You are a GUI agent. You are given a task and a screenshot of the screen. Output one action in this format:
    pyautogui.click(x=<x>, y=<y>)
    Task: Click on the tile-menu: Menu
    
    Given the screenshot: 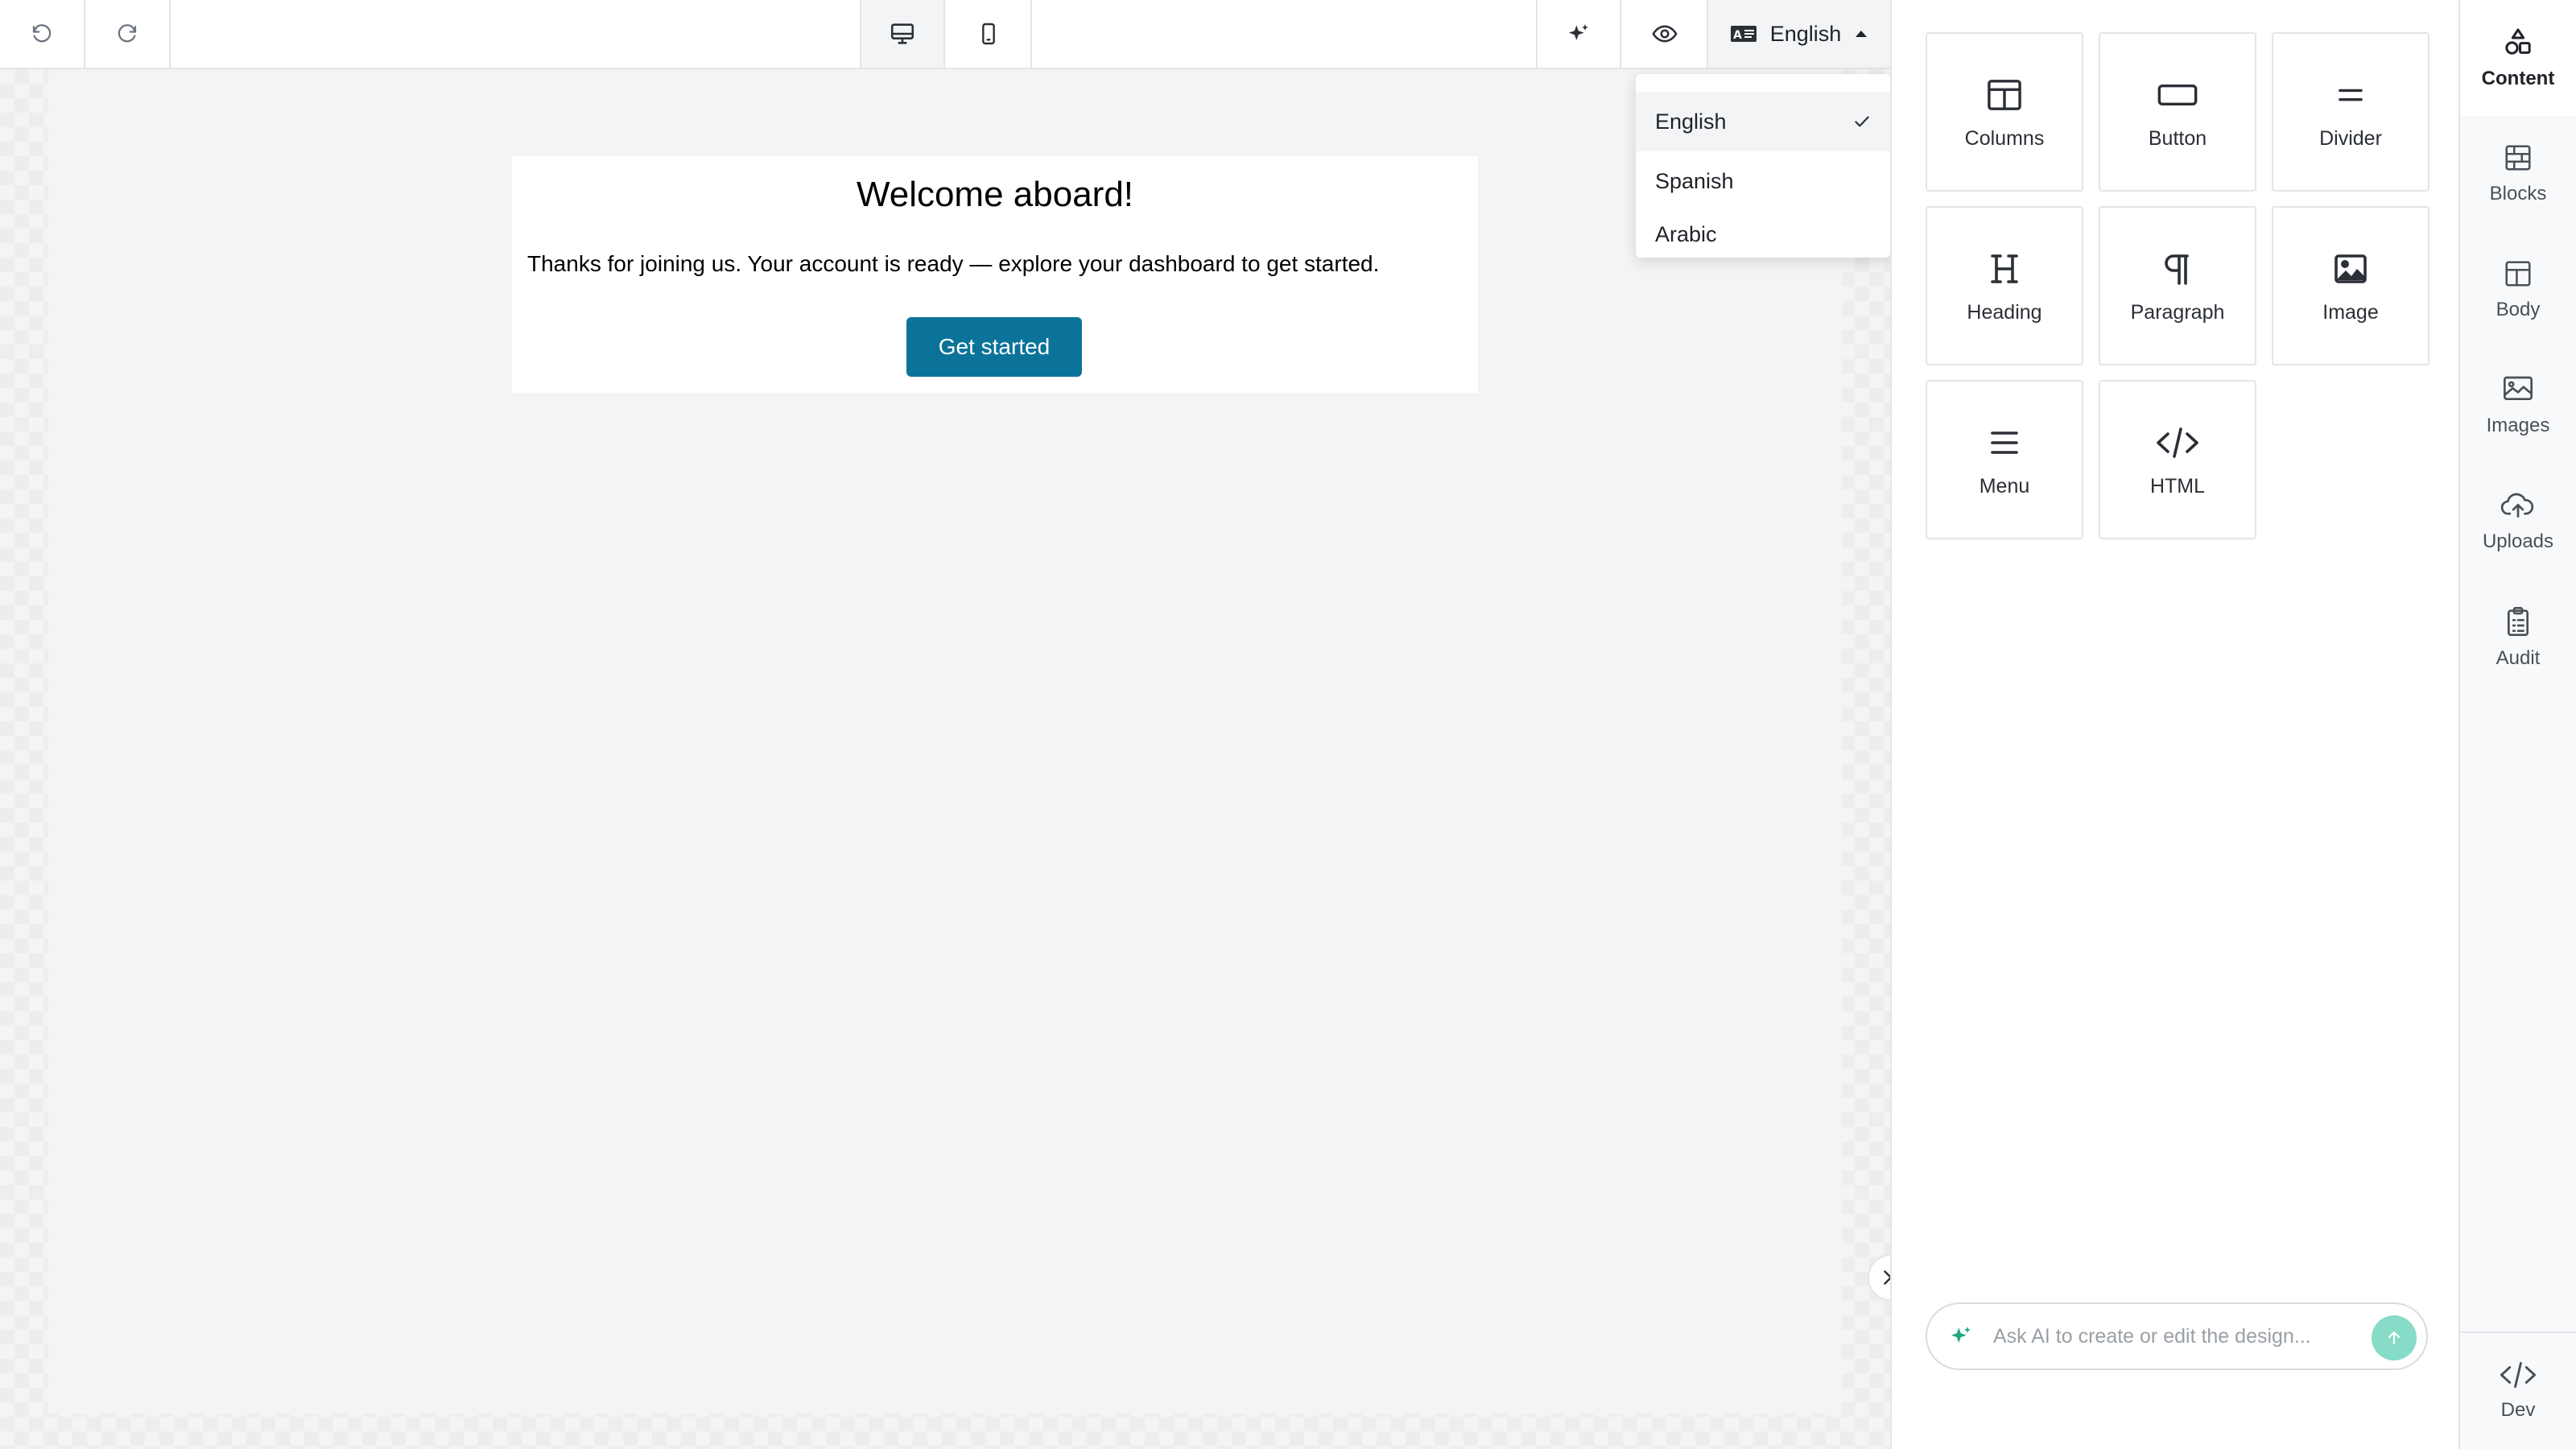 What is the action you would take?
    pyautogui.click(x=2004, y=459)
    